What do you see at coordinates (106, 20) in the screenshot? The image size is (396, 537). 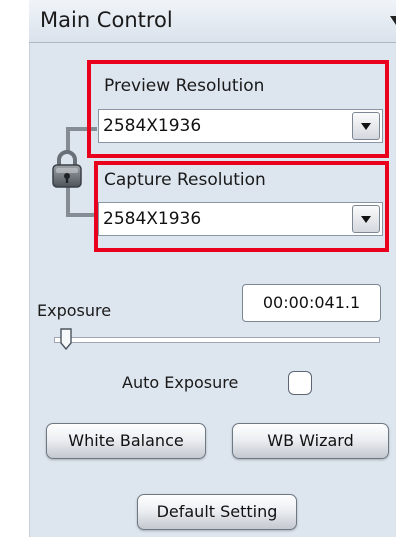 I see `panel-title: Main Control` at bounding box center [106, 20].